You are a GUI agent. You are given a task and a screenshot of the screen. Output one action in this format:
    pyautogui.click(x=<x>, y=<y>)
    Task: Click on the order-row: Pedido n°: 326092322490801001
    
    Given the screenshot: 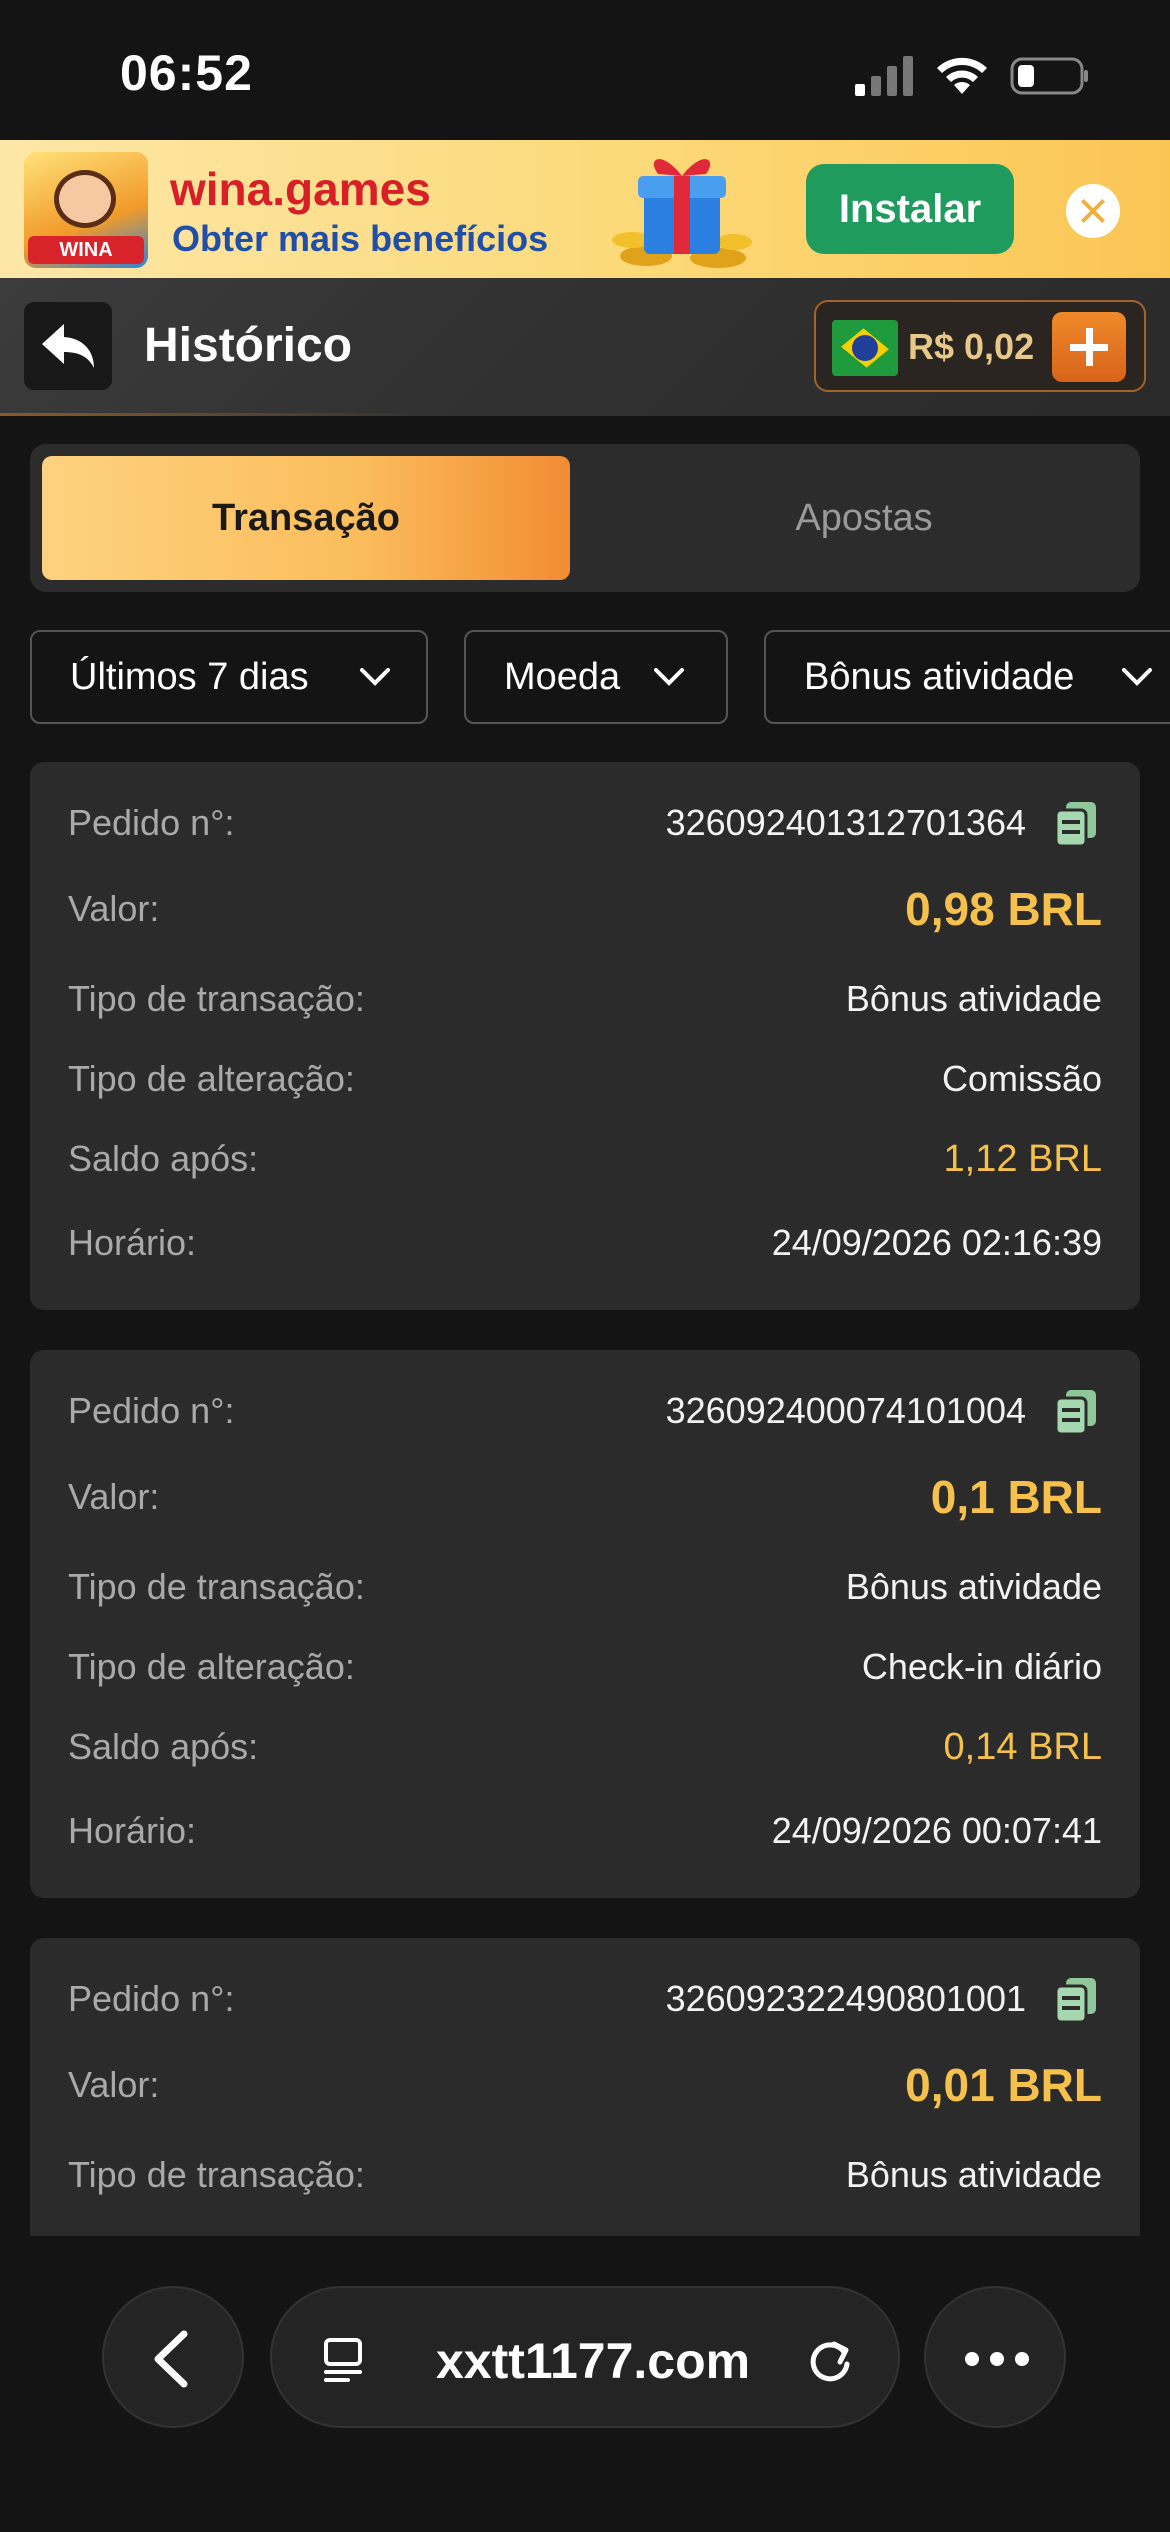 What is the action you would take?
    pyautogui.click(x=585, y=2000)
    